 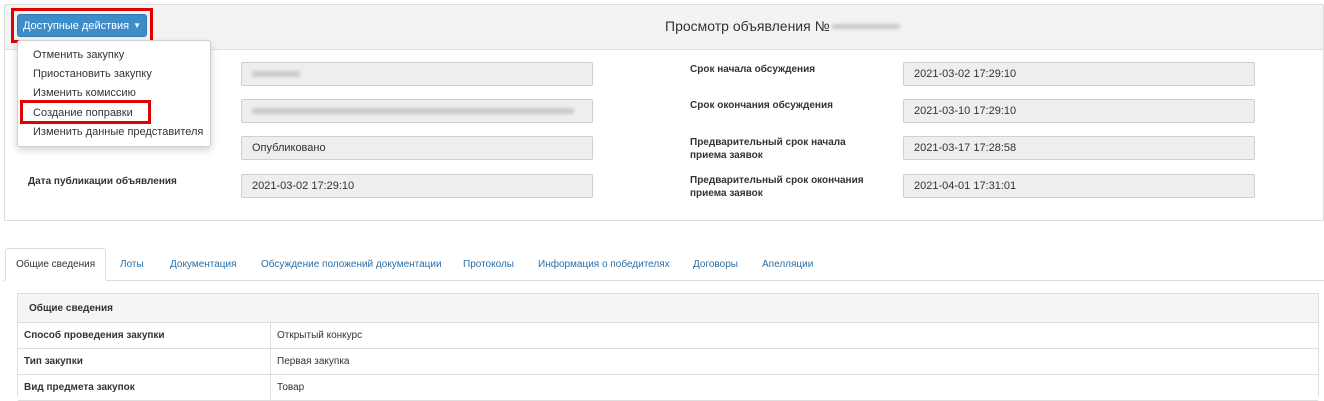 I want to click on tab-appeals: Апелляции, so click(x=787, y=264).